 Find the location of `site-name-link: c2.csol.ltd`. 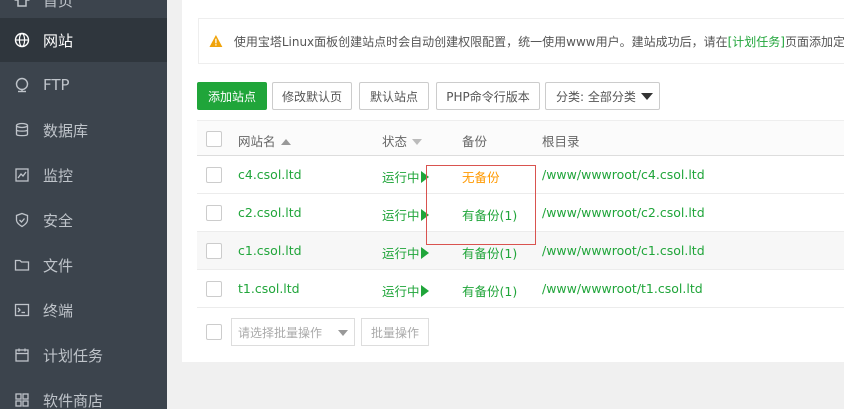

site-name-link: c2.csol.ltd is located at coordinates (270, 212).